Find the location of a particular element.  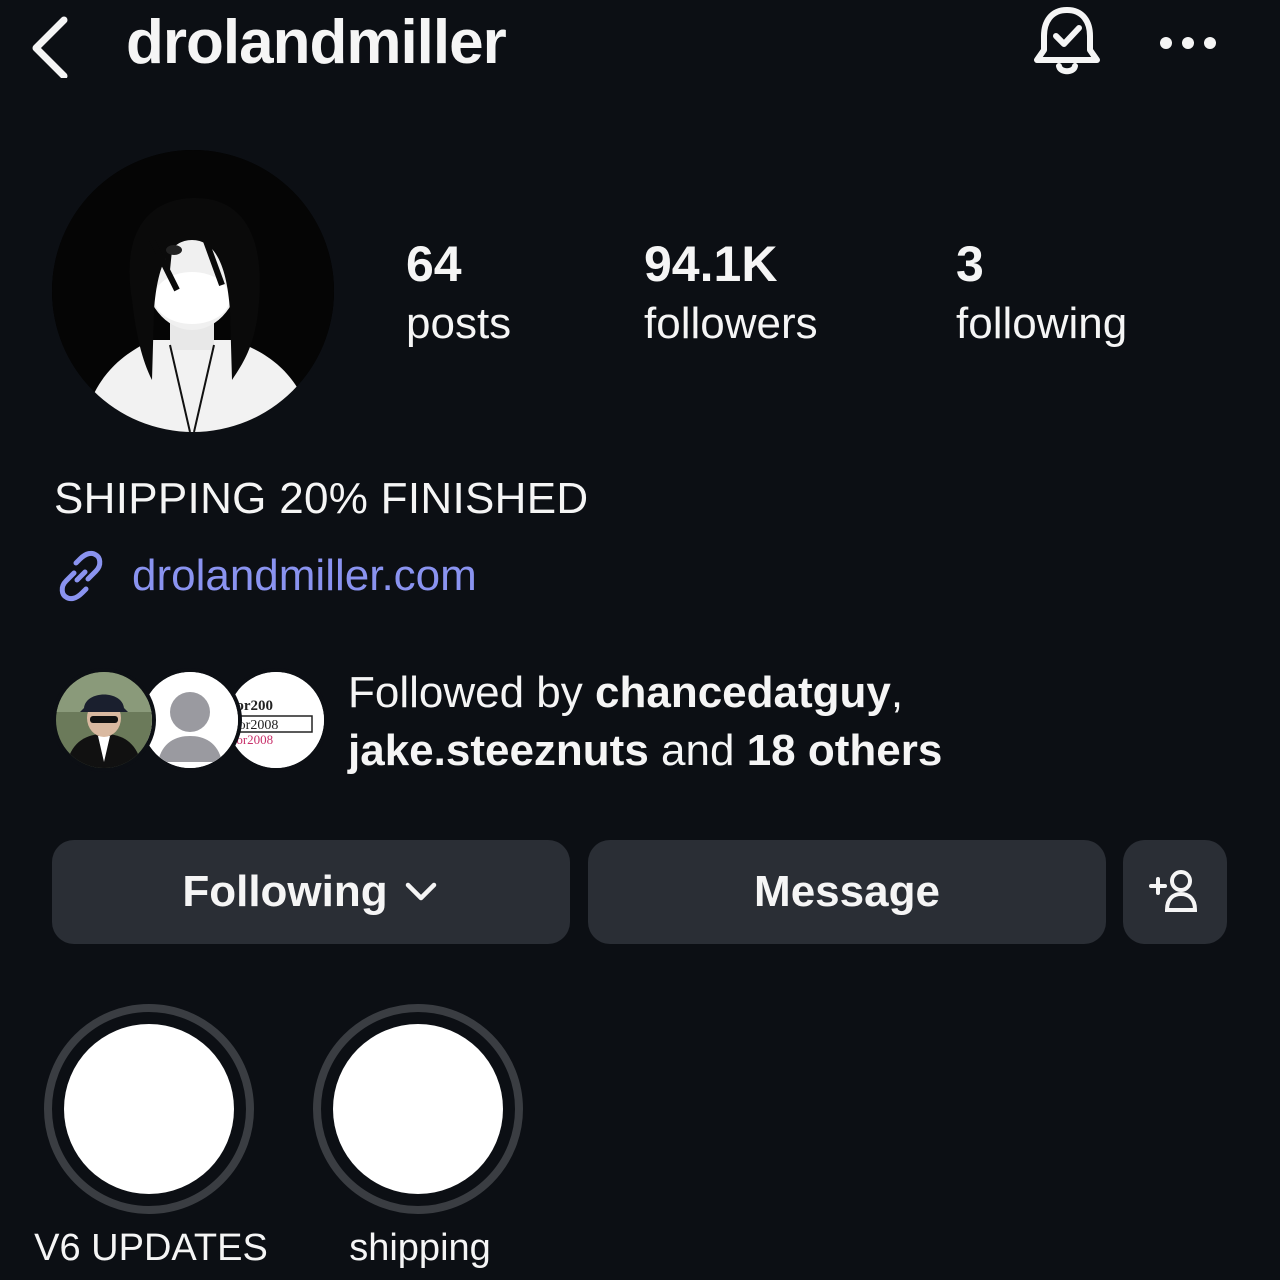

error2008-logo: ror200 ror2008 ror2008 is located at coordinates (276, 720).